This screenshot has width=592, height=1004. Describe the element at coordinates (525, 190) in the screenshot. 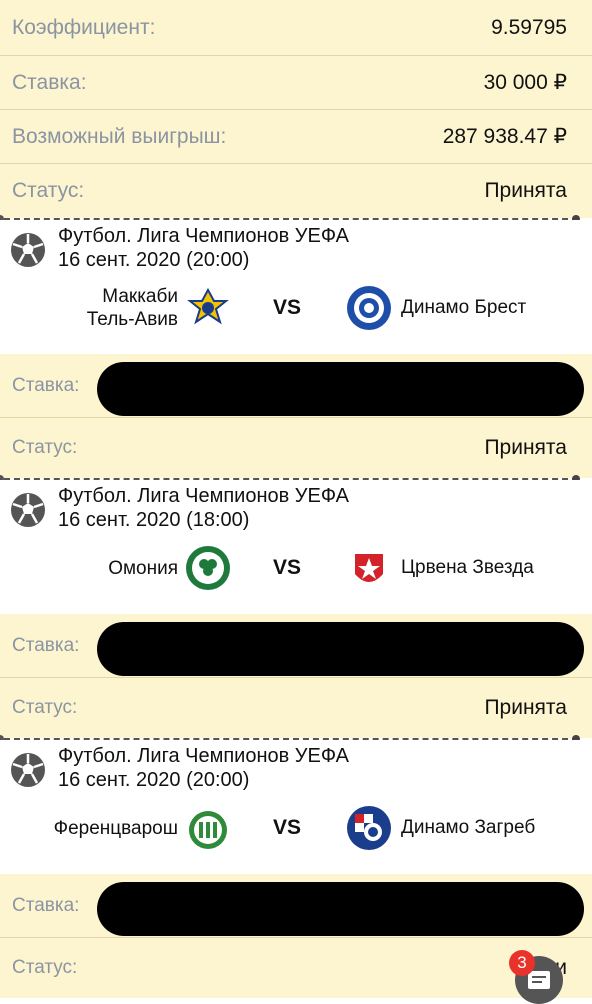

I see `status-value: Принята` at that location.